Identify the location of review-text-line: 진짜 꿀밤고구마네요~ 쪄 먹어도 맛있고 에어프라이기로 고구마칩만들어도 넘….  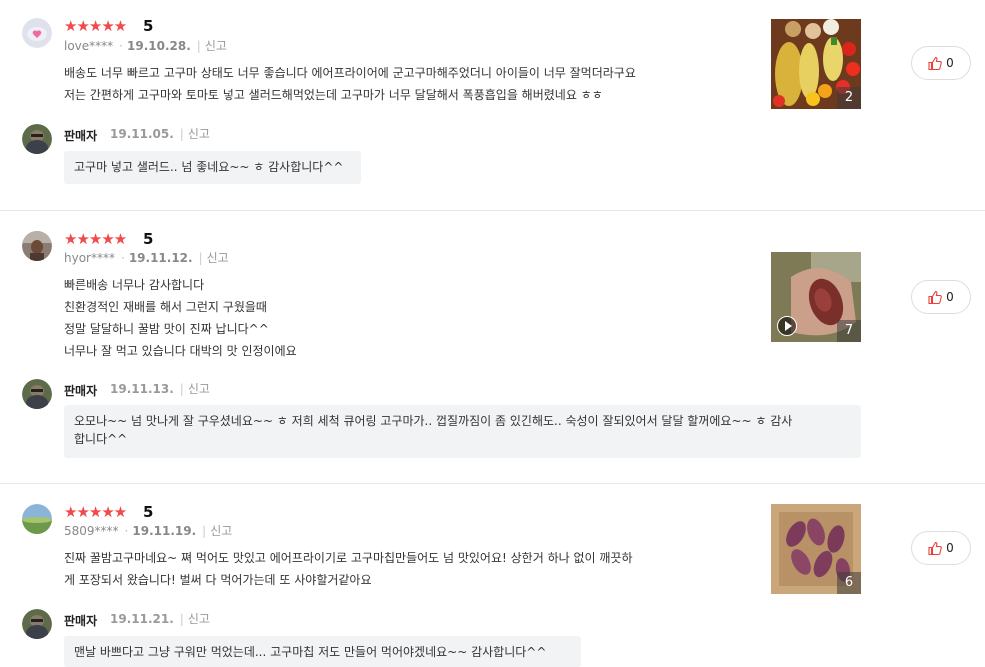
(348, 558).